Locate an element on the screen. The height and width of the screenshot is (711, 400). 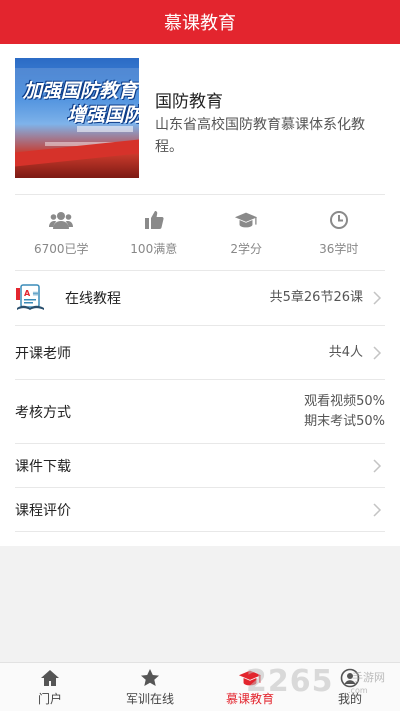
row-assessment: 考核方式 观看视频50% 期末考试50% is located at coordinates (200, 412).